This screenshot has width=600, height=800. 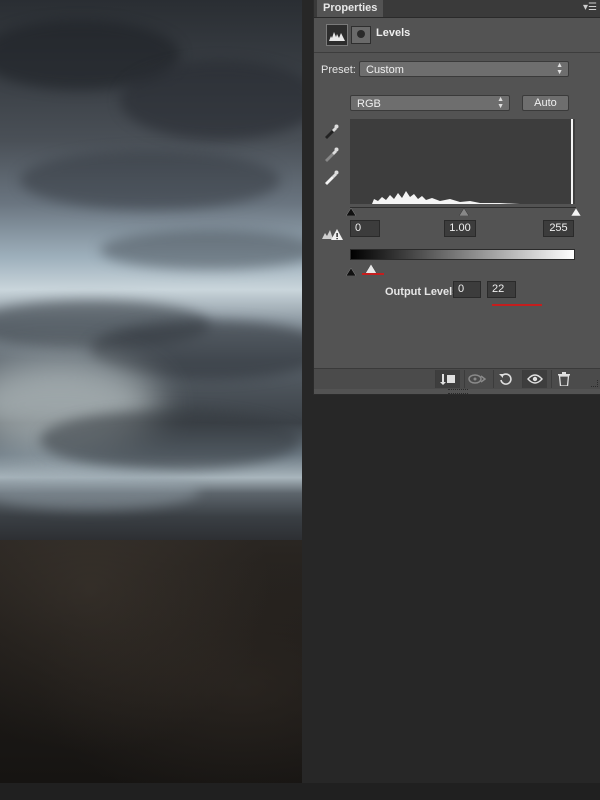 I want to click on panel-footer, so click(x=457, y=378).